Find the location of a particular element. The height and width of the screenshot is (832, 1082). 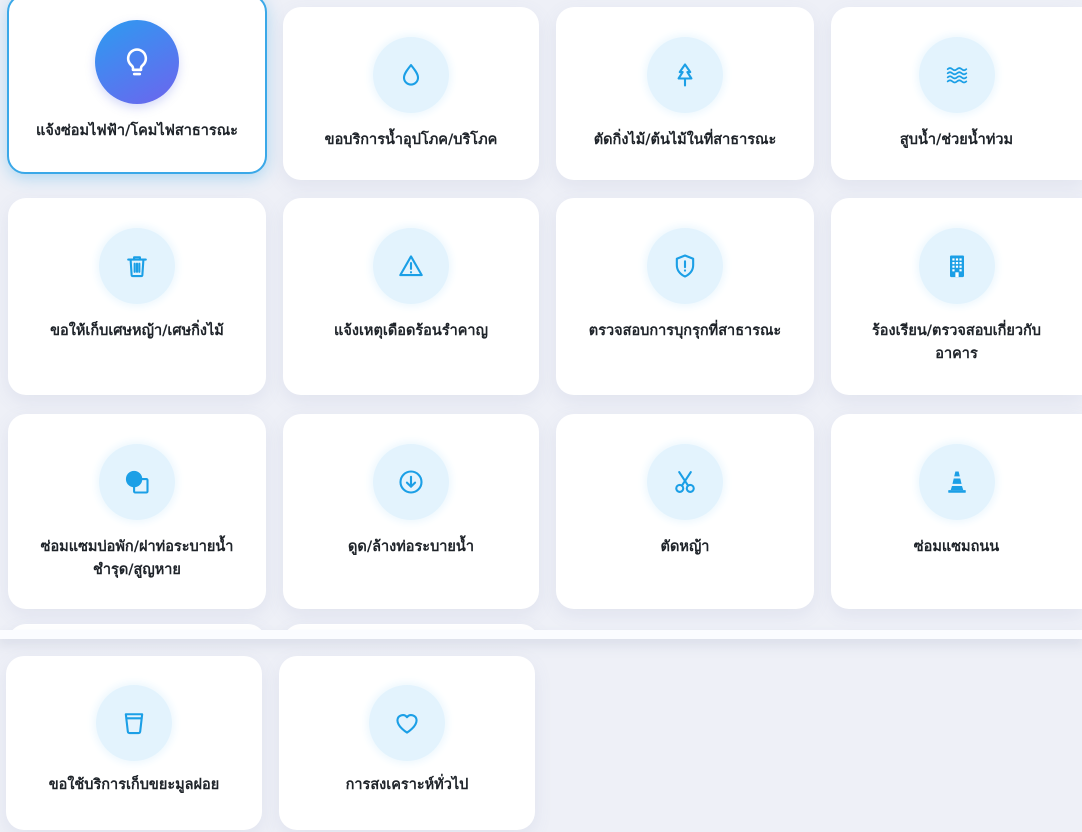

service-label-line: แจ้งซ่อมไฟฟ้า/โคมไฟสาธารณะ is located at coordinates (137, 131).